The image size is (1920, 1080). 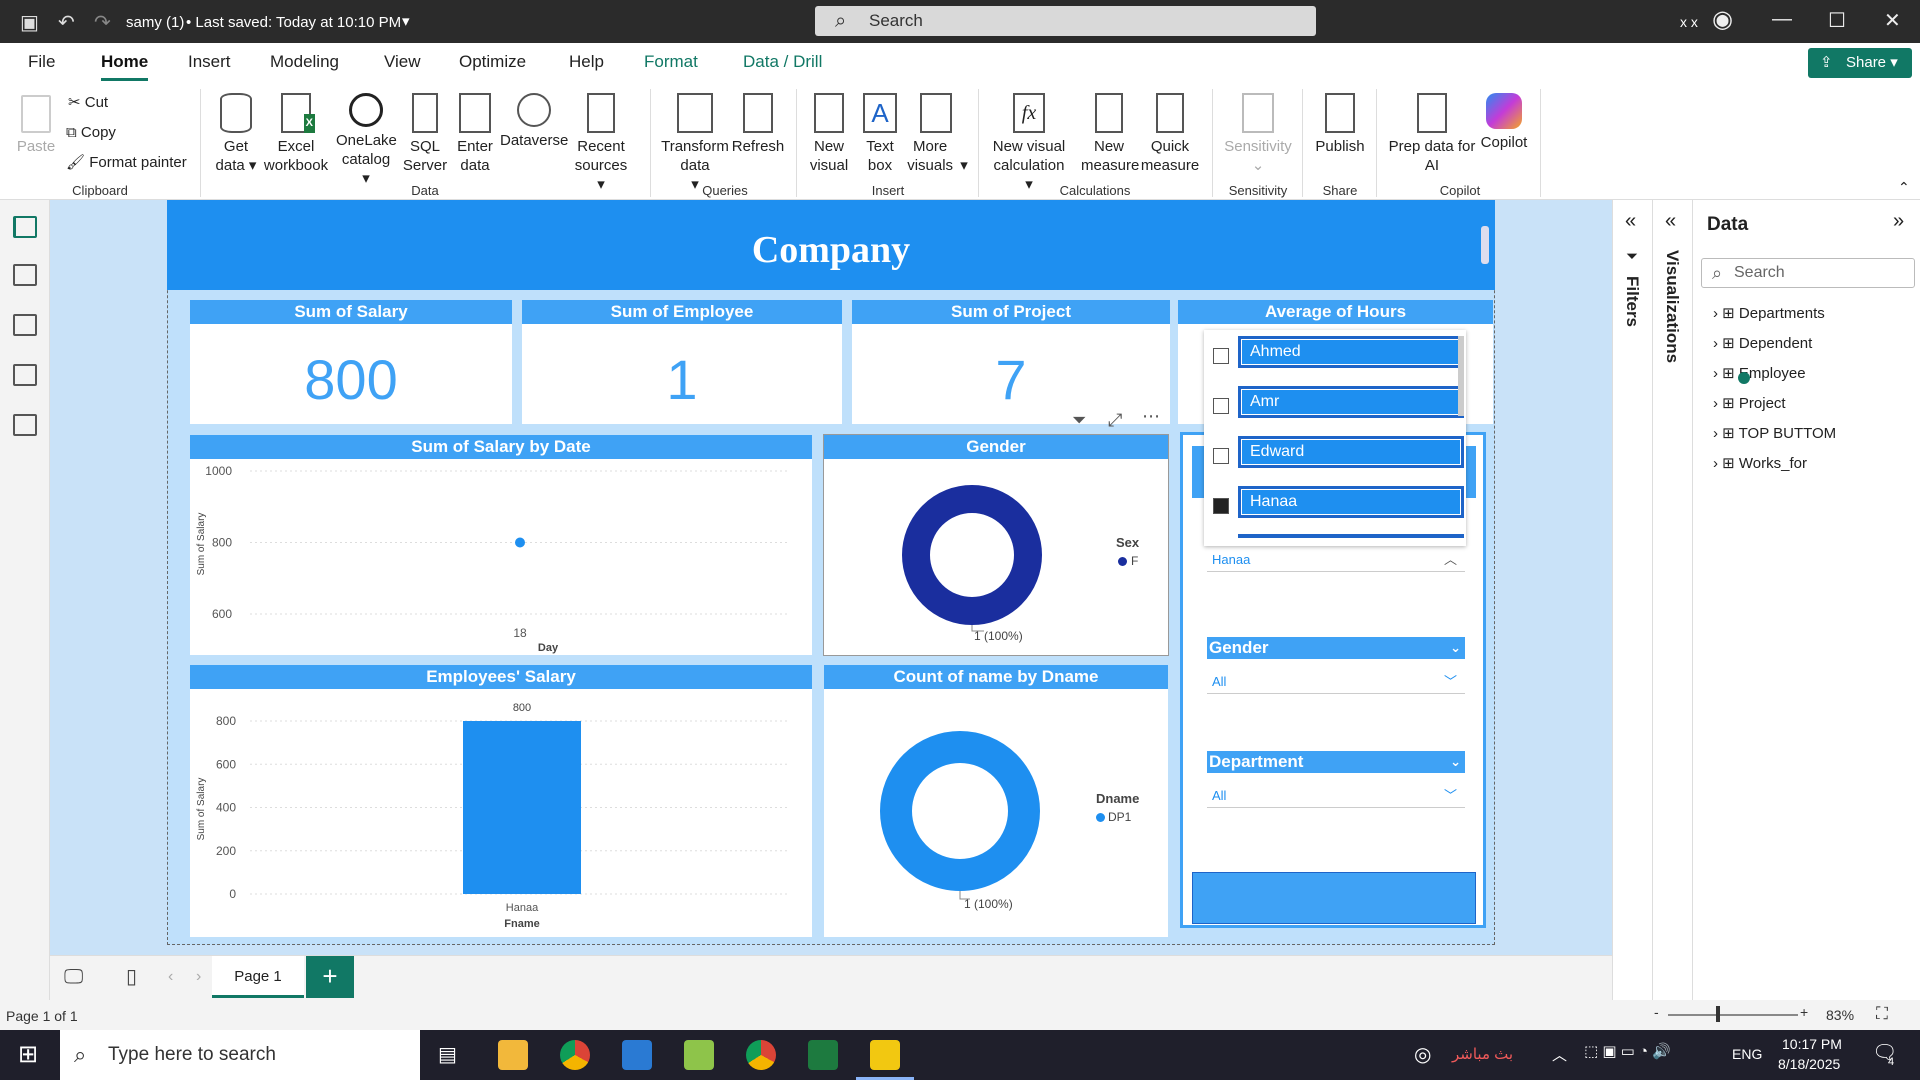 What do you see at coordinates (131, 976) in the screenshot?
I see `mobile-layout-icon: ▯` at bounding box center [131, 976].